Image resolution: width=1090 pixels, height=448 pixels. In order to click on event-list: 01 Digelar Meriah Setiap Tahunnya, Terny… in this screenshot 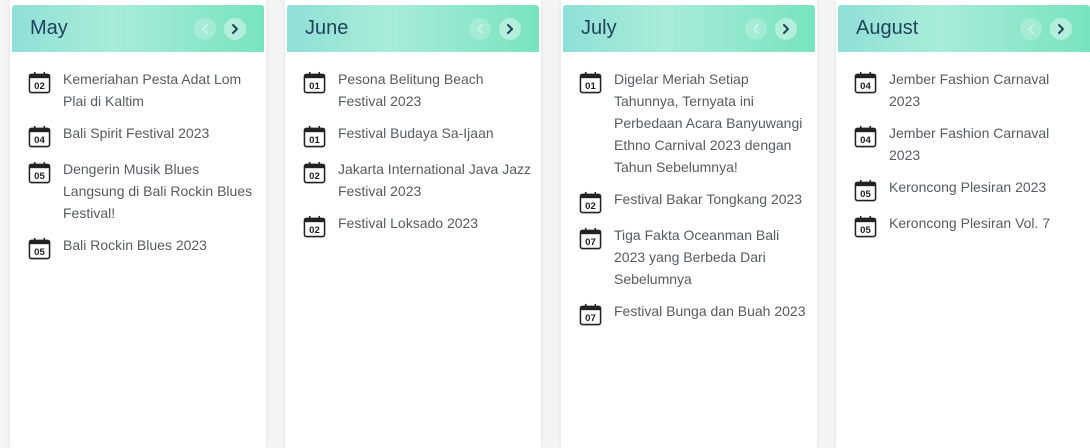, I will do `click(693, 202)`.